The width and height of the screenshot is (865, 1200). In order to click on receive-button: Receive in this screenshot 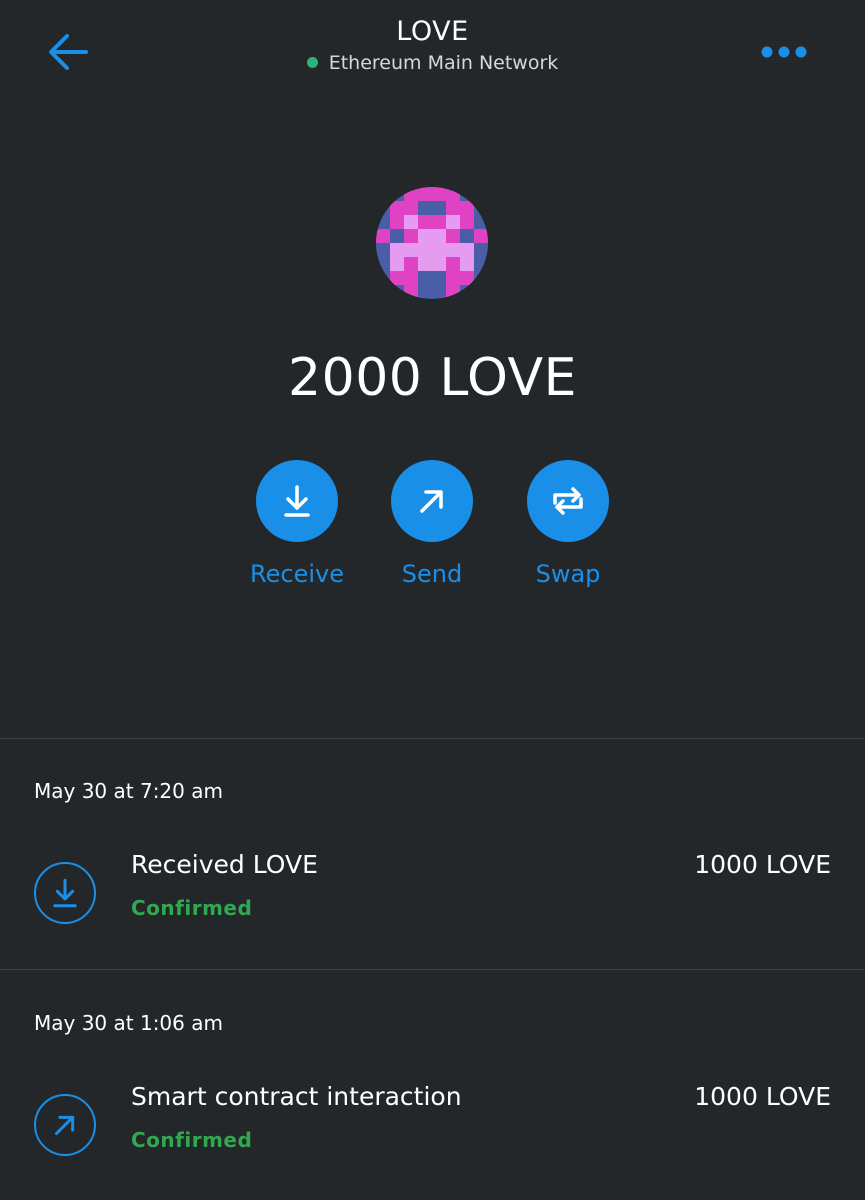, I will do `click(297, 530)`.